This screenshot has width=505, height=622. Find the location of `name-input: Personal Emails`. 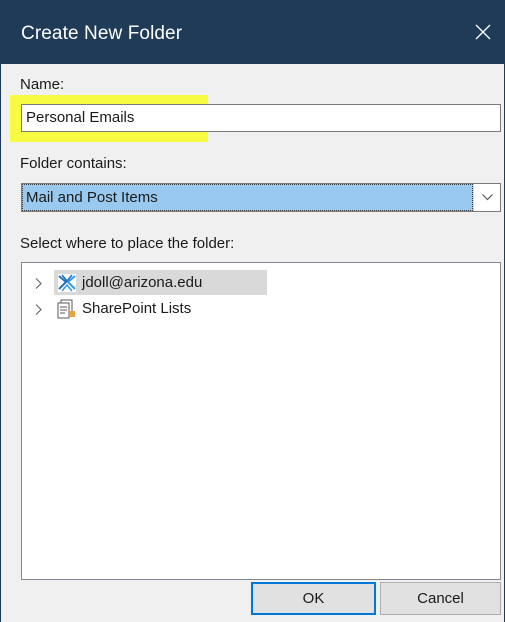

name-input: Personal Emails is located at coordinates (261, 118).